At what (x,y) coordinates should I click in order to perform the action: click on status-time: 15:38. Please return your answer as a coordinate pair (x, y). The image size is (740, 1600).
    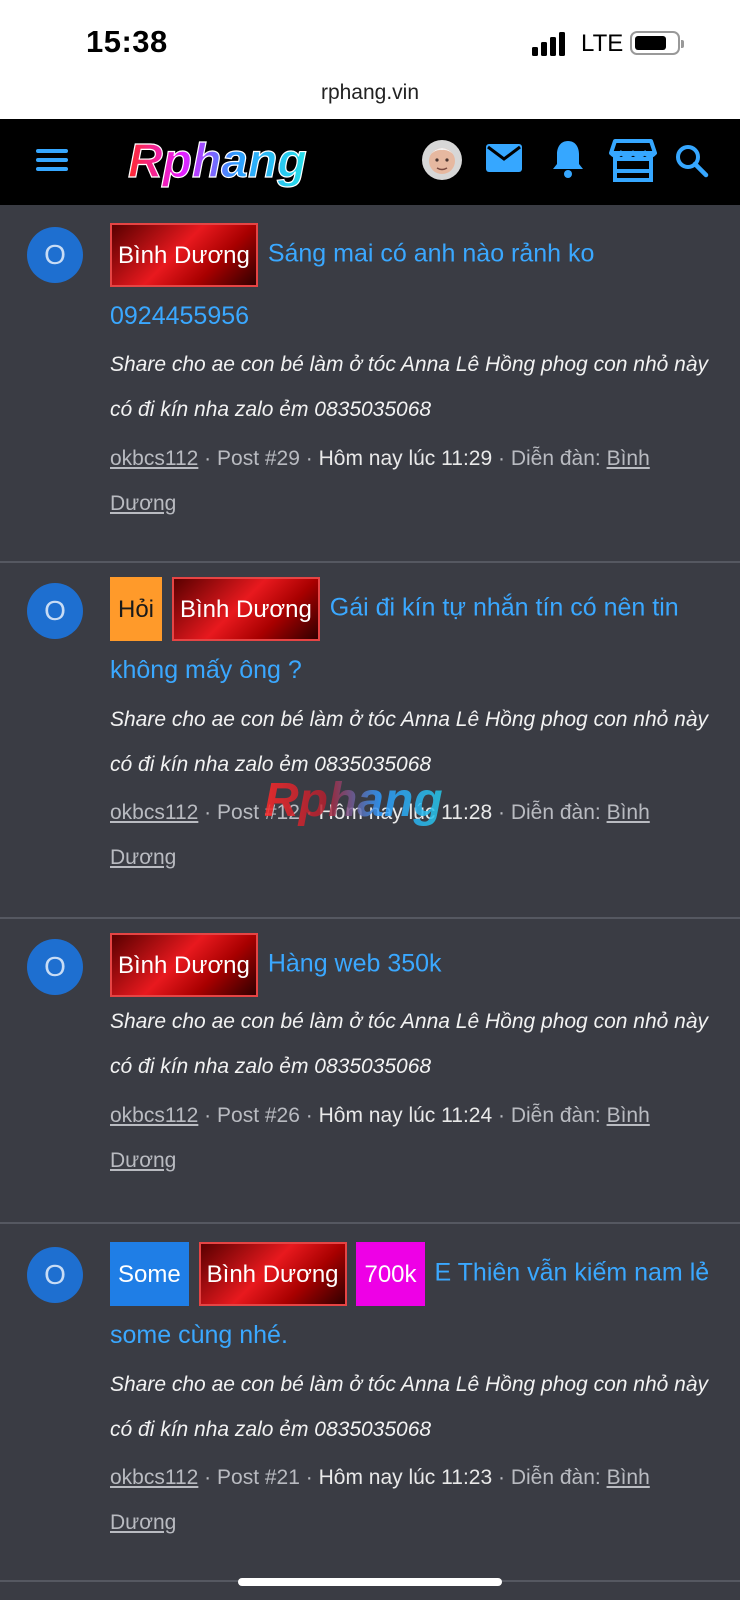
    Looking at the image, I should click on (127, 41).